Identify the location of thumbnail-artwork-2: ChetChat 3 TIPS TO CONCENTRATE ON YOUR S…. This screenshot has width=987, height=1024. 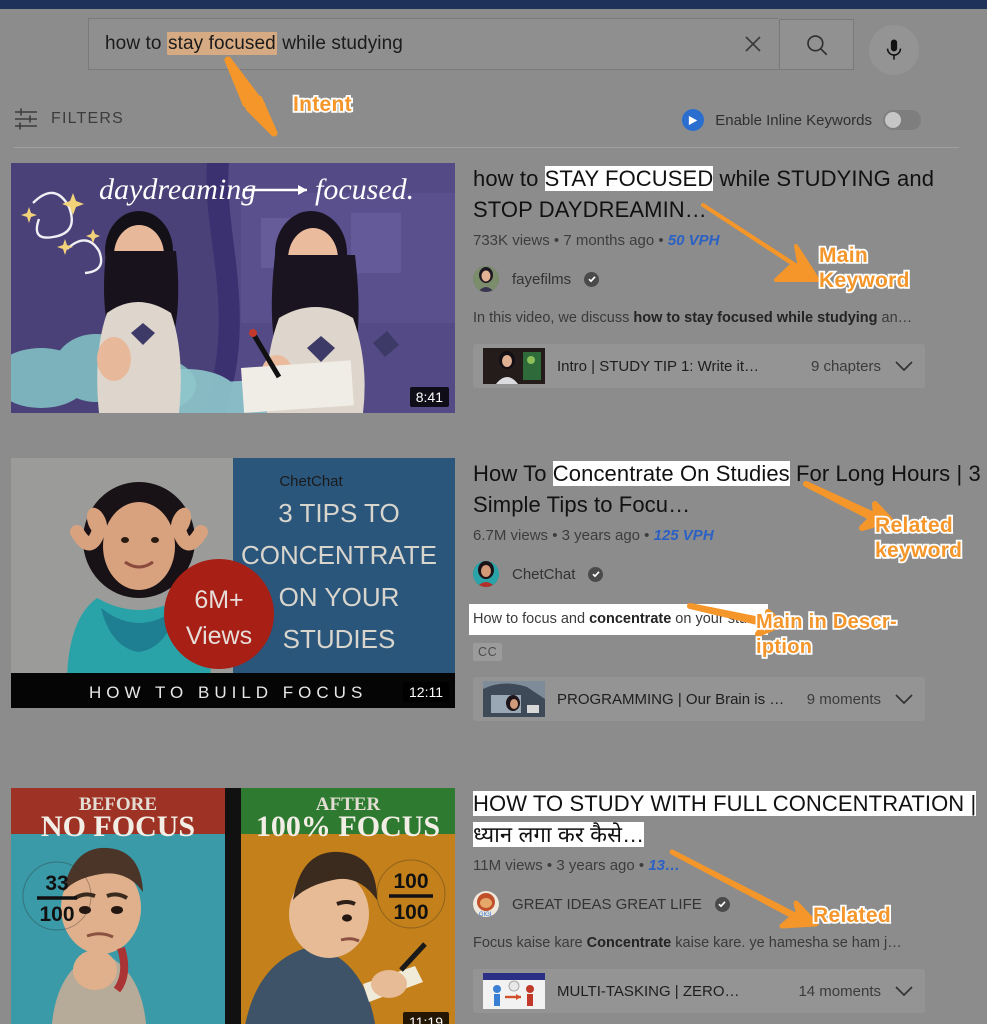
(233, 583).